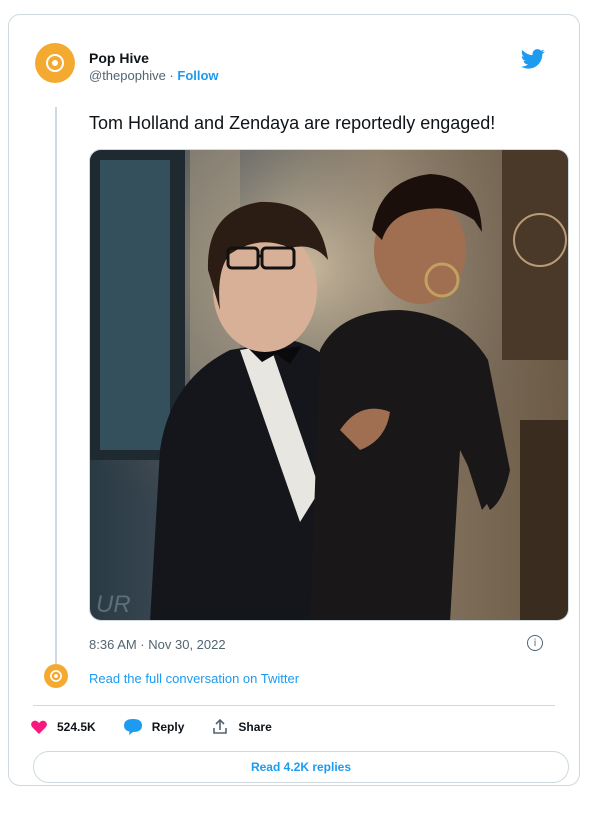  What do you see at coordinates (197, 75) in the screenshot?
I see `follow-link: Follow` at bounding box center [197, 75].